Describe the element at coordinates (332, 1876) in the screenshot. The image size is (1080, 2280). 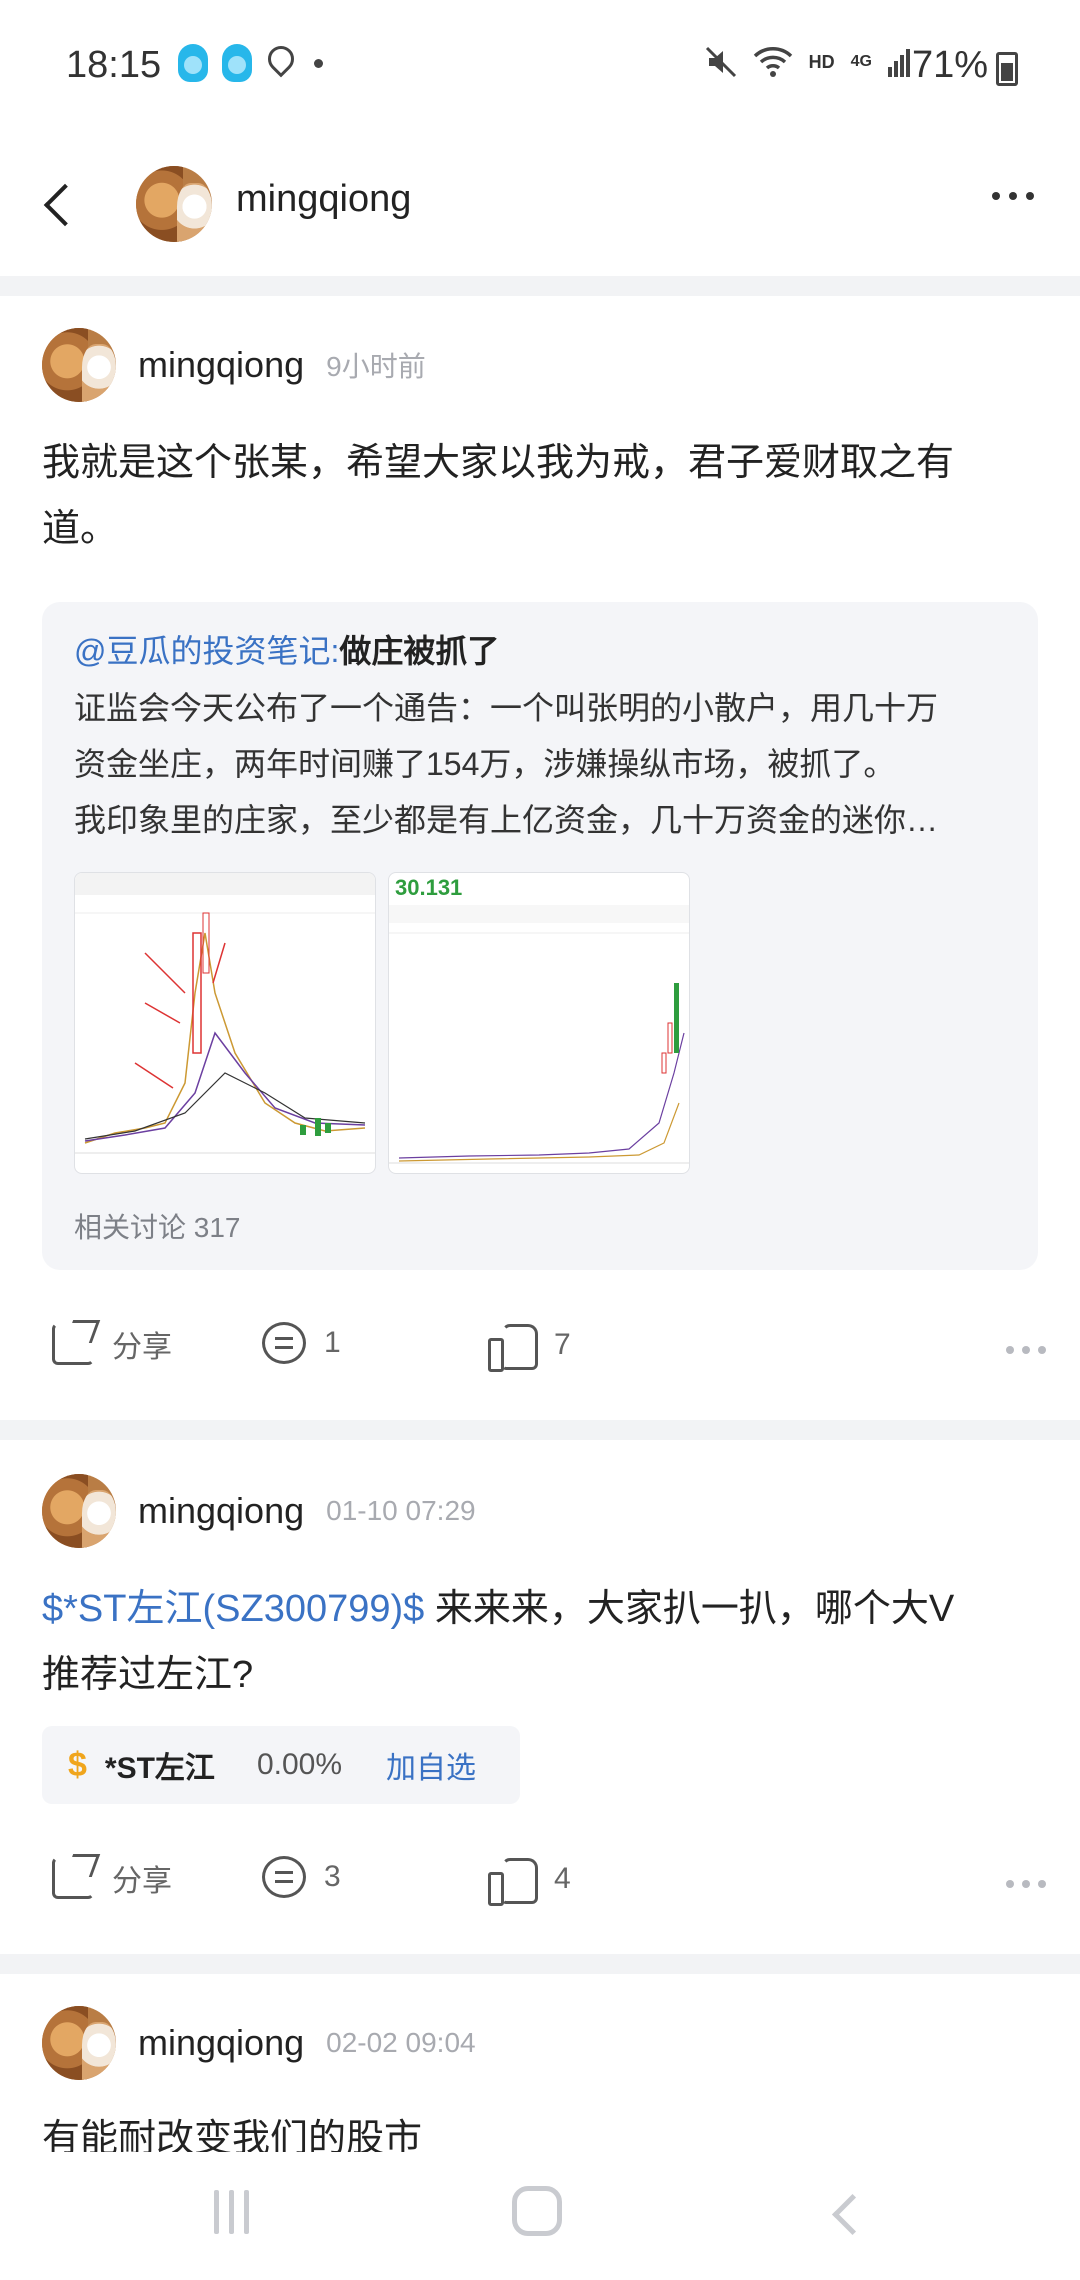
I see `comment-count: 3` at that location.